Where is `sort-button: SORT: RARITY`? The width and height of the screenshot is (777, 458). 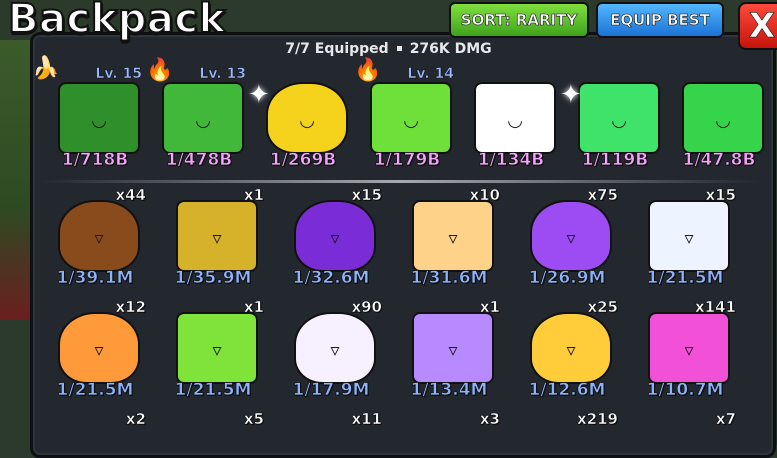
sort-button: SORT: RARITY is located at coordinates (519, 20).